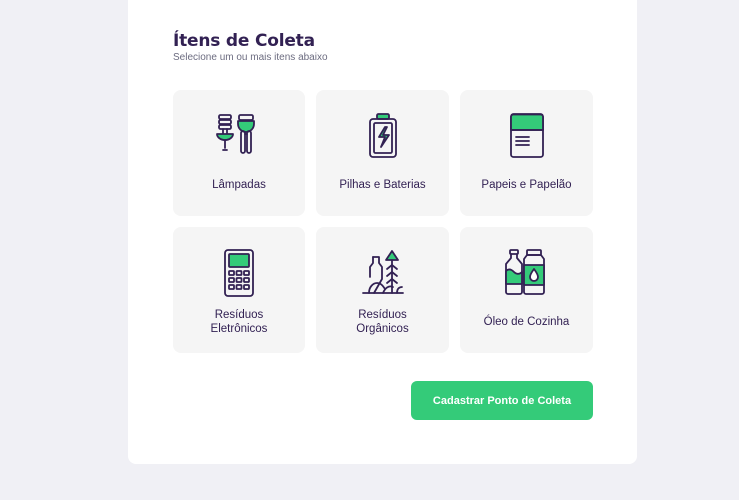 The image size is (739, 500). Describe the element at coordinates (239, 322) in the screenshot. I see `item-label: Resíduos Eletrônicos` at that location.